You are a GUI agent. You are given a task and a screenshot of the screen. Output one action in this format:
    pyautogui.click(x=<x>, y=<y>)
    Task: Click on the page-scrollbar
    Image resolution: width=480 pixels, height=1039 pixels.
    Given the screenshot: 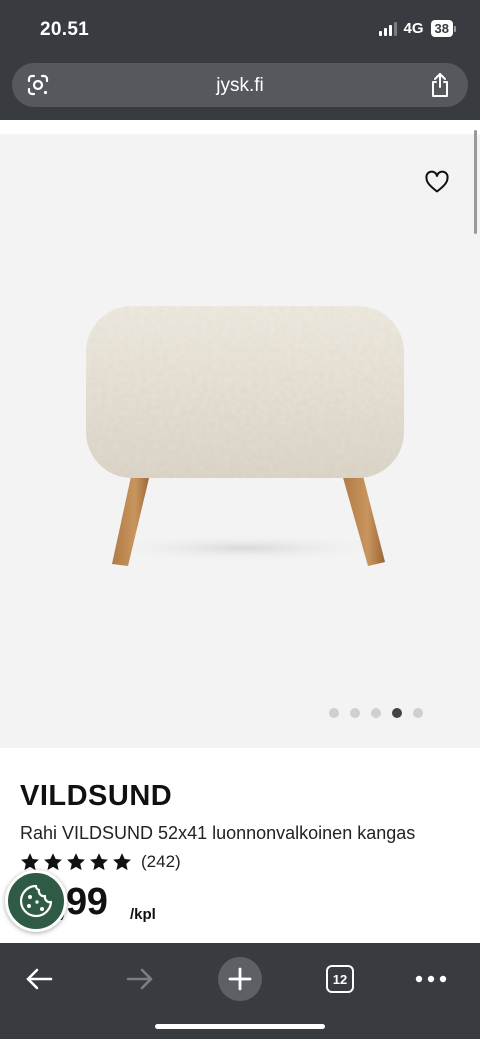 What is the action you would take?
    pyautogui.click(x=475, y=182)
    